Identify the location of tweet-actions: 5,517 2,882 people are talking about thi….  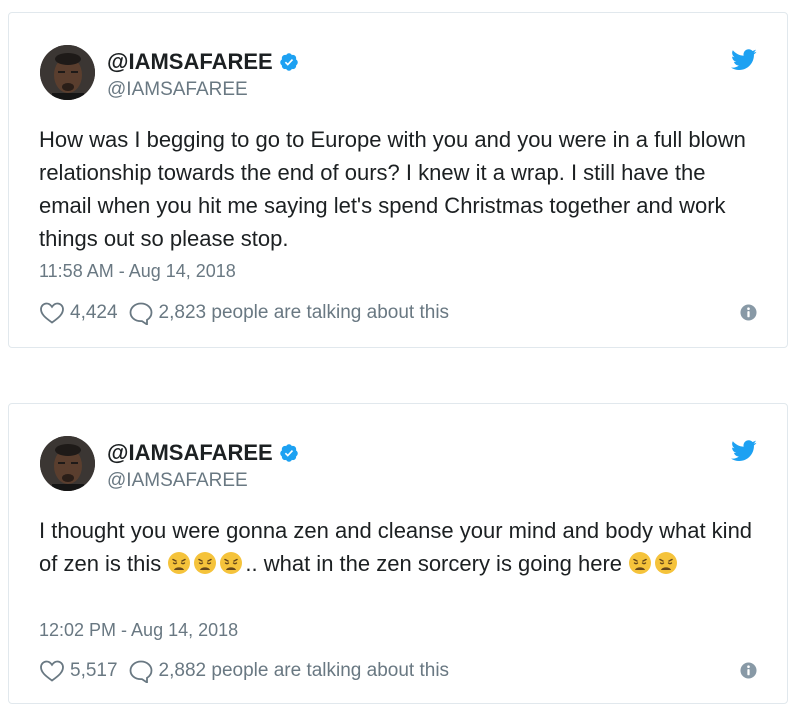
(398, 671).